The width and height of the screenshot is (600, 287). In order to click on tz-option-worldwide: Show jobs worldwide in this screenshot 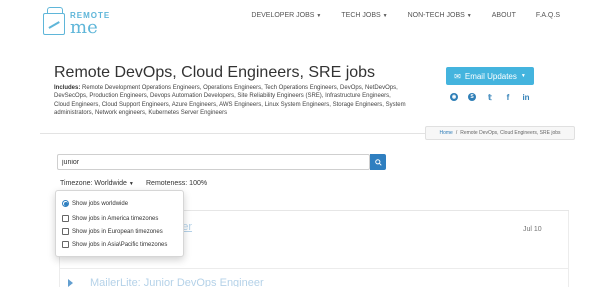, I will do `click(95, 203)`.